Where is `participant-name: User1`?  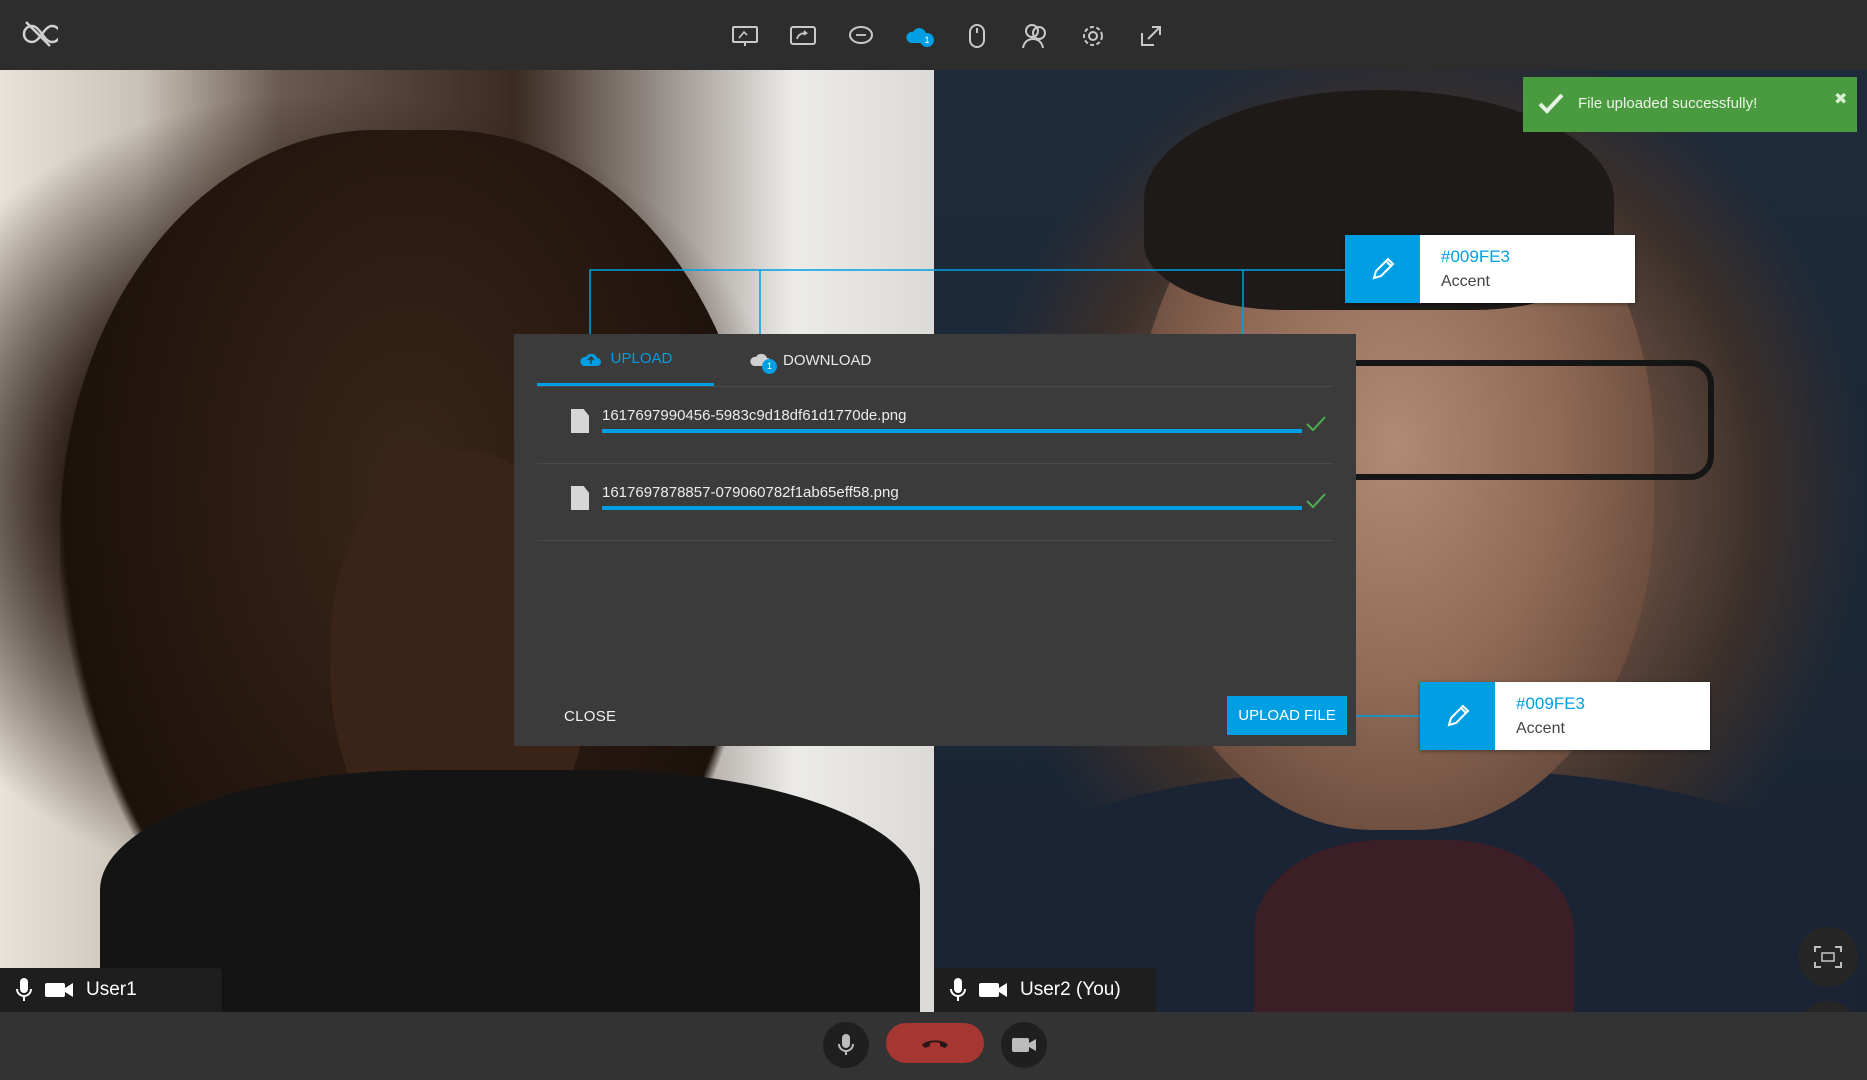
participant-name: User1 is located at coordinates (111, 989).